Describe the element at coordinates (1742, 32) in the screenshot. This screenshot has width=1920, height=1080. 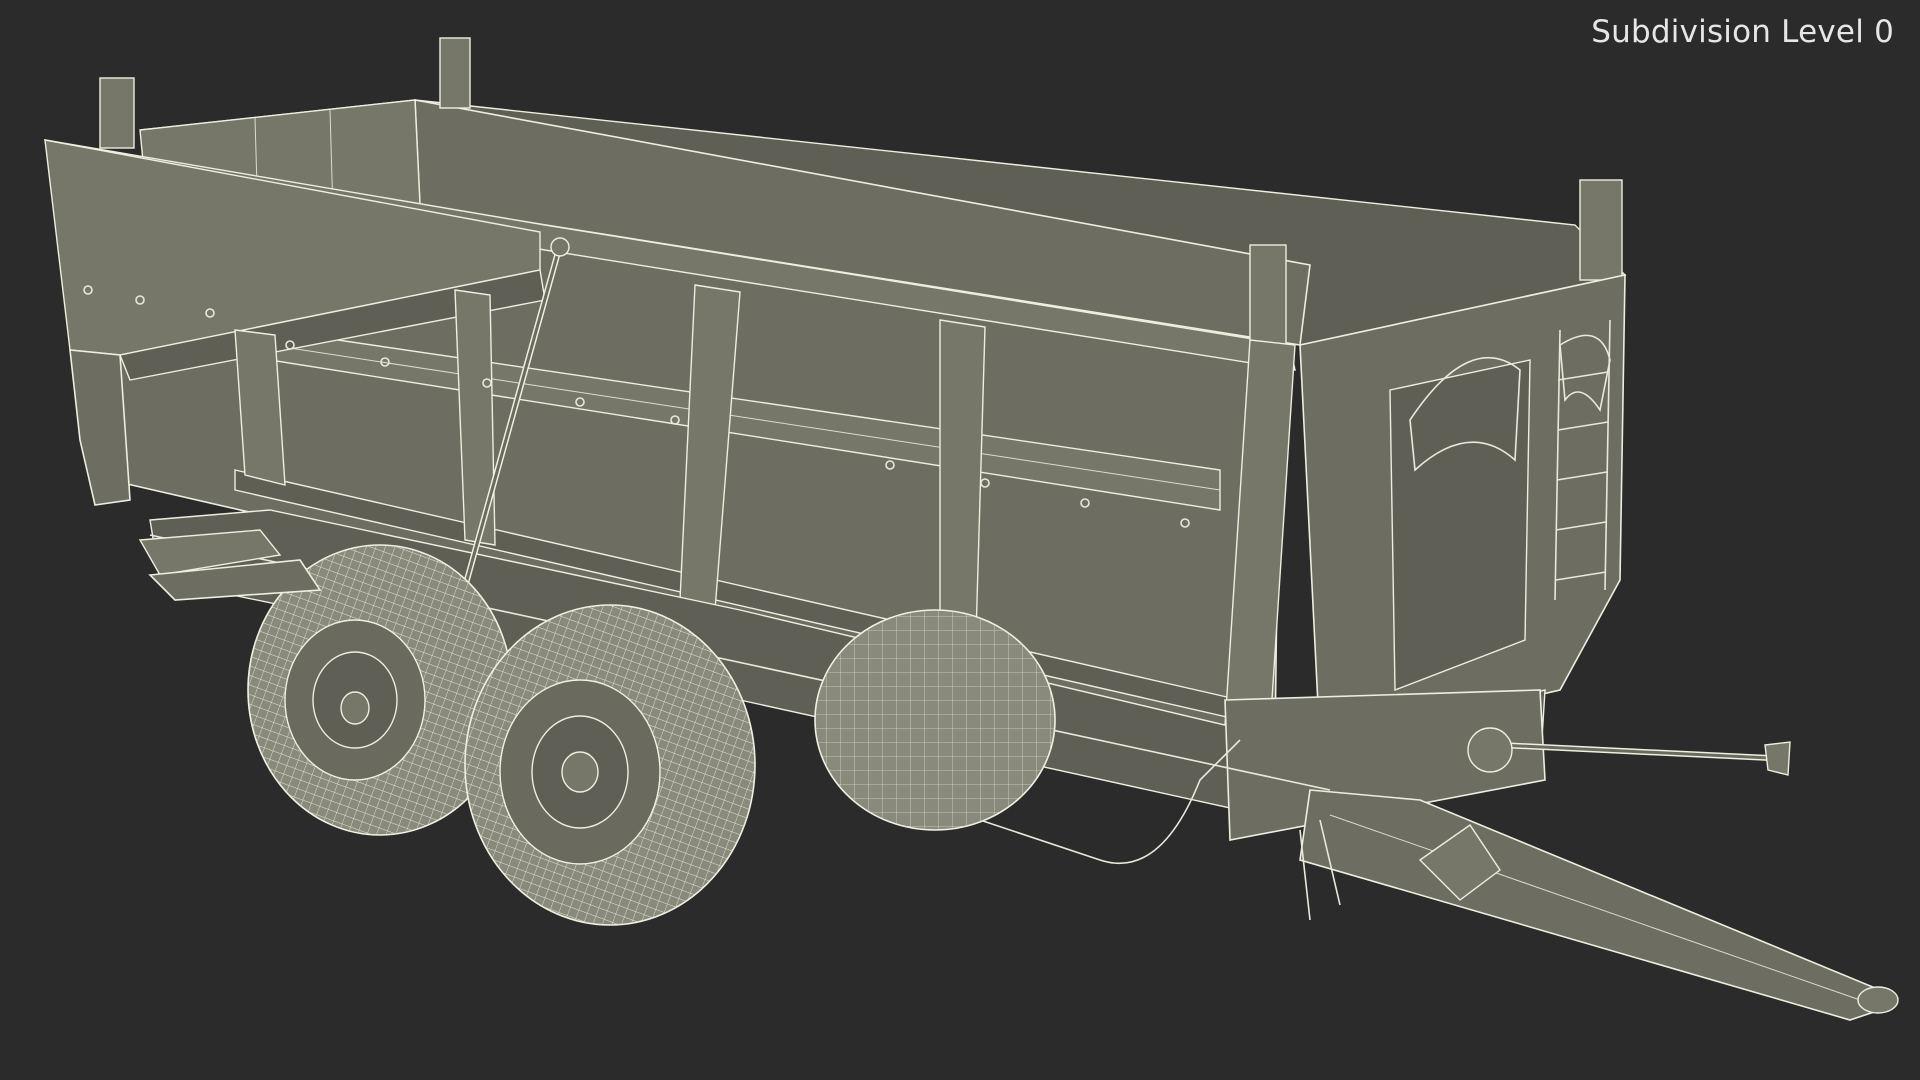
I see `subdivision-level-label: Subdivision Level 0` at that location.